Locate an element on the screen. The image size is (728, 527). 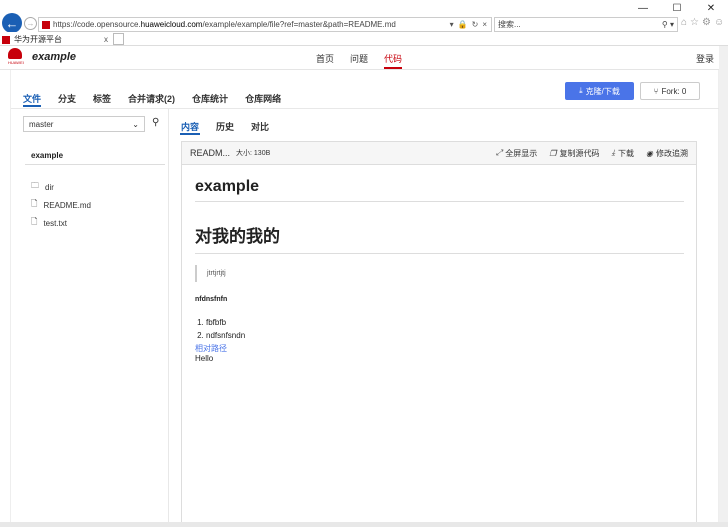
tab-tags: 标签 is located at coordinates (102, 98).